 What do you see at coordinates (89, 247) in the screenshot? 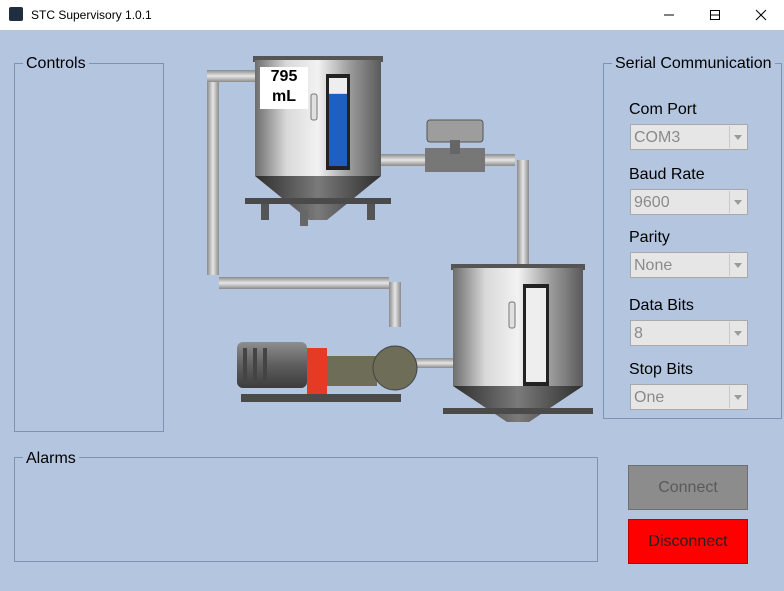
I see `controls-group` at bounding box center [89, 247].